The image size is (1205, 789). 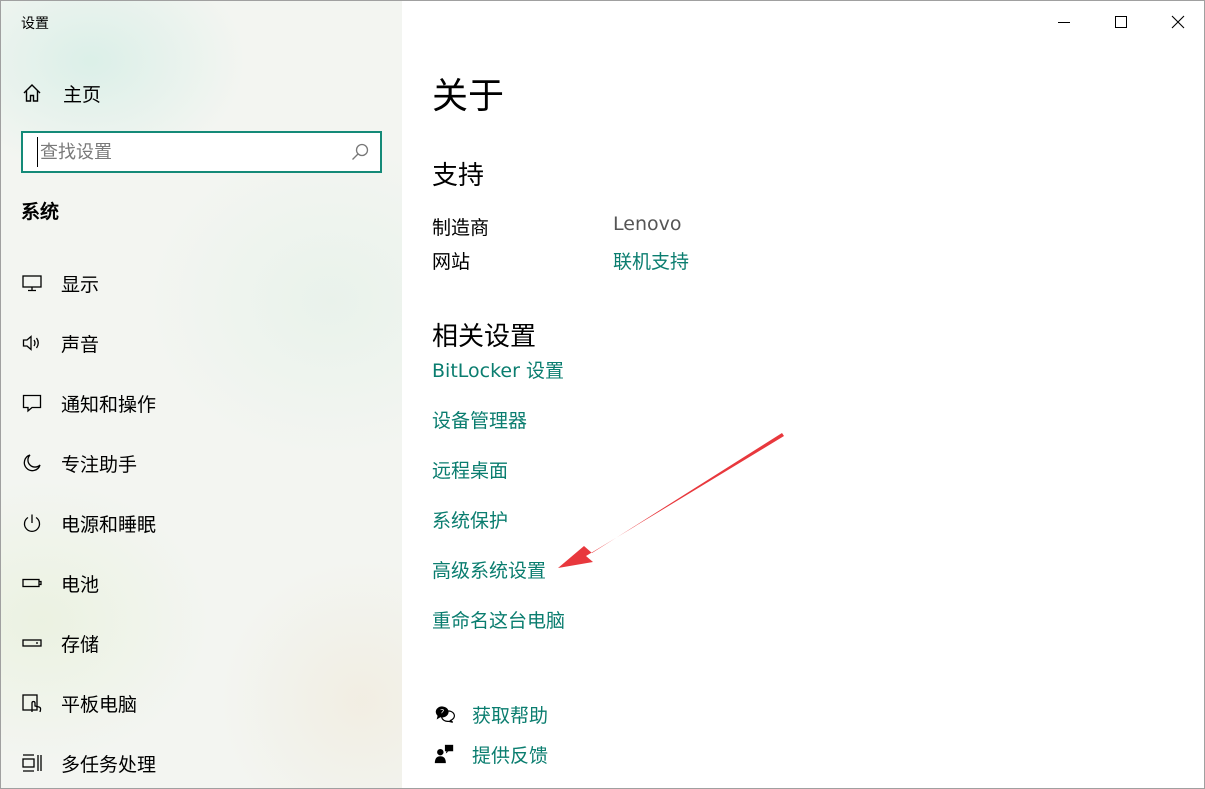 What do you see at coordinates (61, 93) in the screenshot?
I see `sidebar-home: 主页` at bounding box center [61, 93].